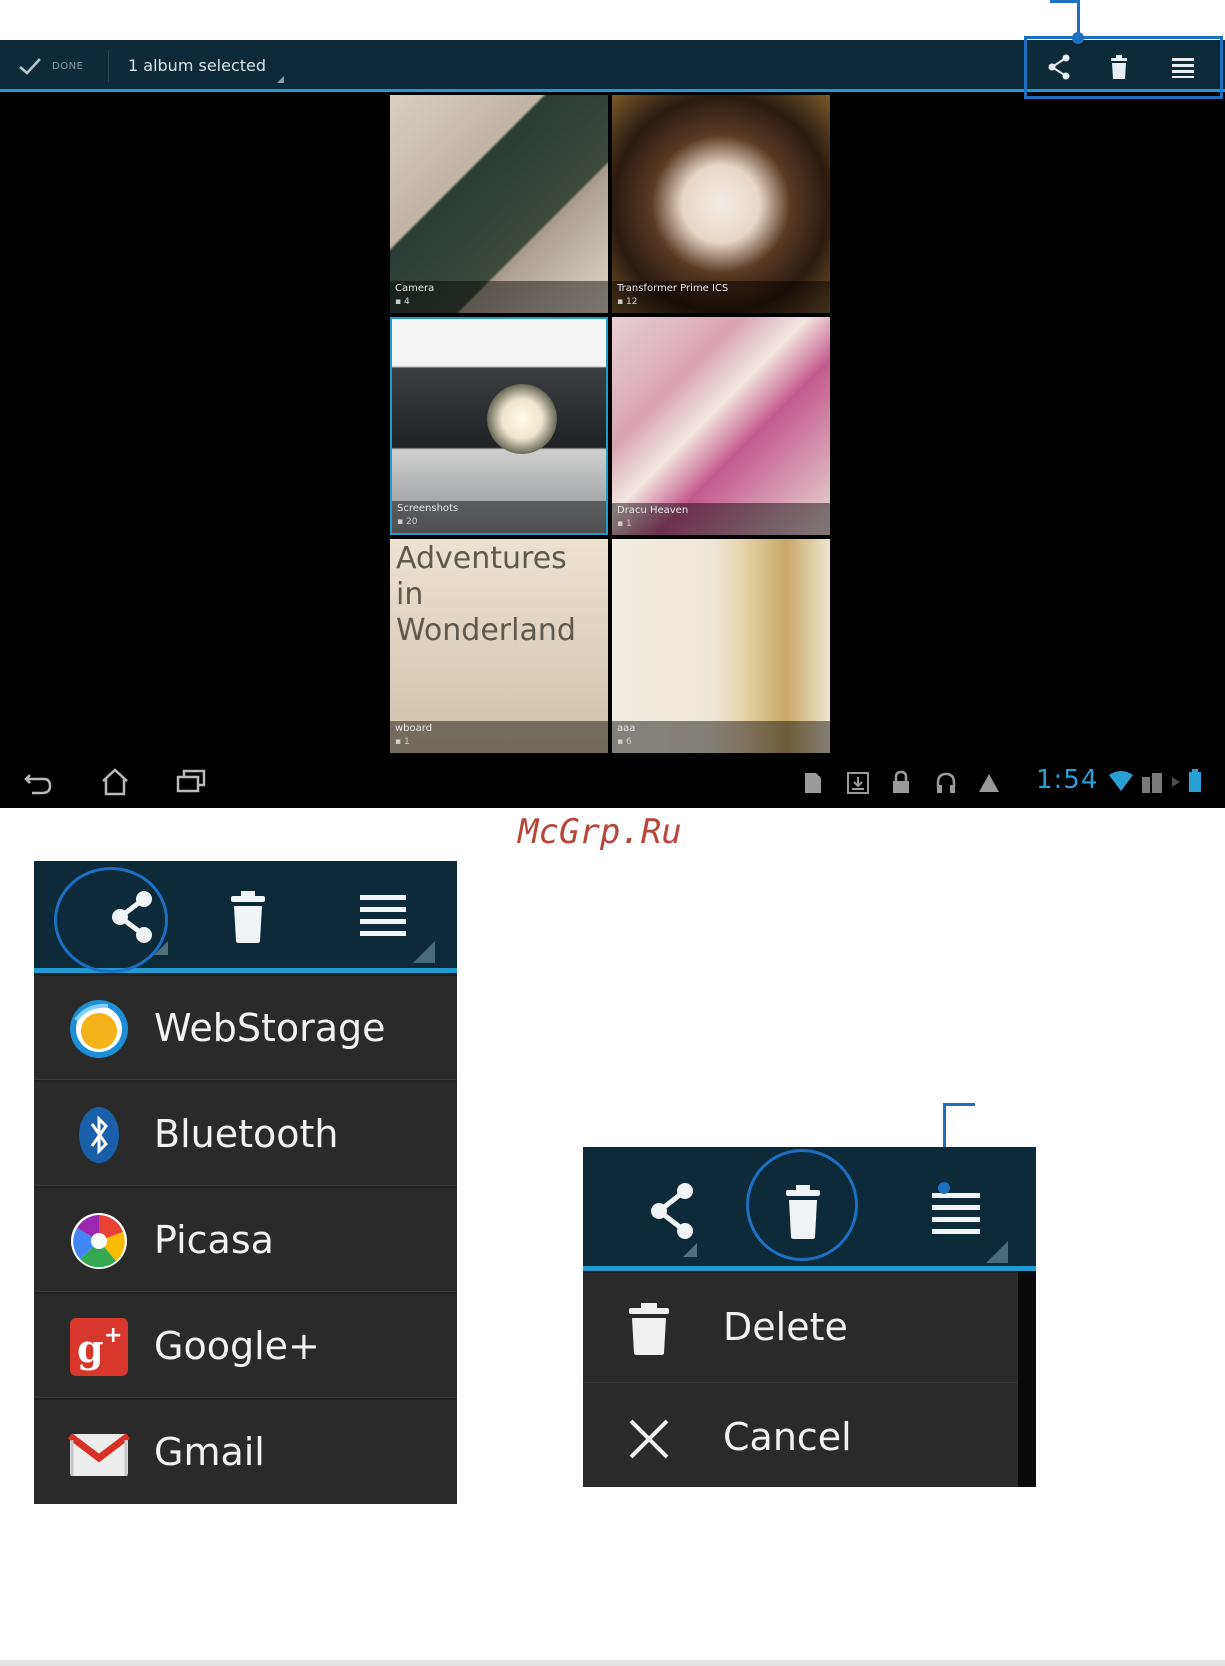 The height and width of the screenshot is (1666, 1225). Describe the element at coordinates (649, 1439) in the screenshot. I see `close-icon` at that location.